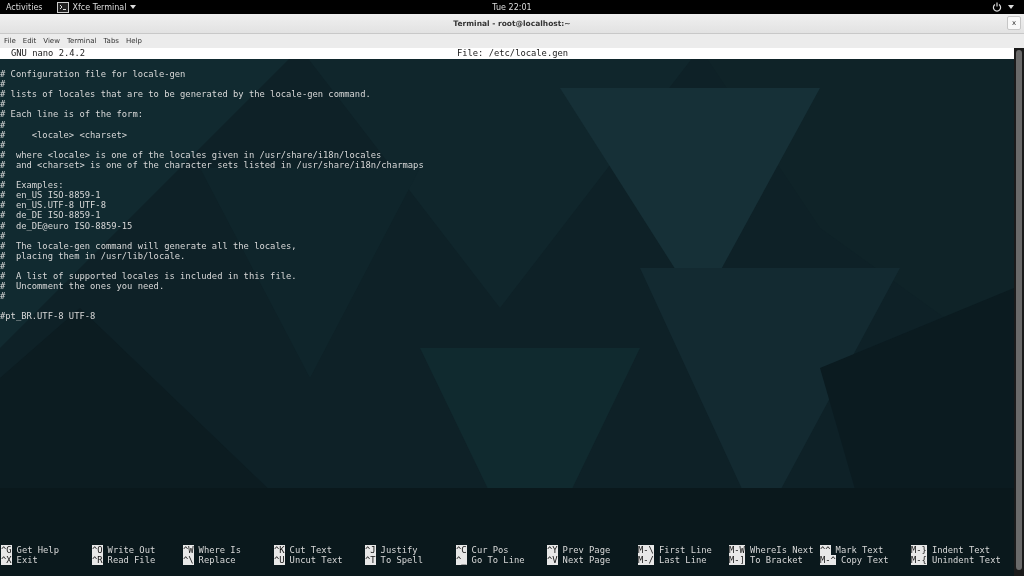  Describe the element at coordinates (552, 559) in the screenshot. I see `shortcut-key: ^V` at that location.